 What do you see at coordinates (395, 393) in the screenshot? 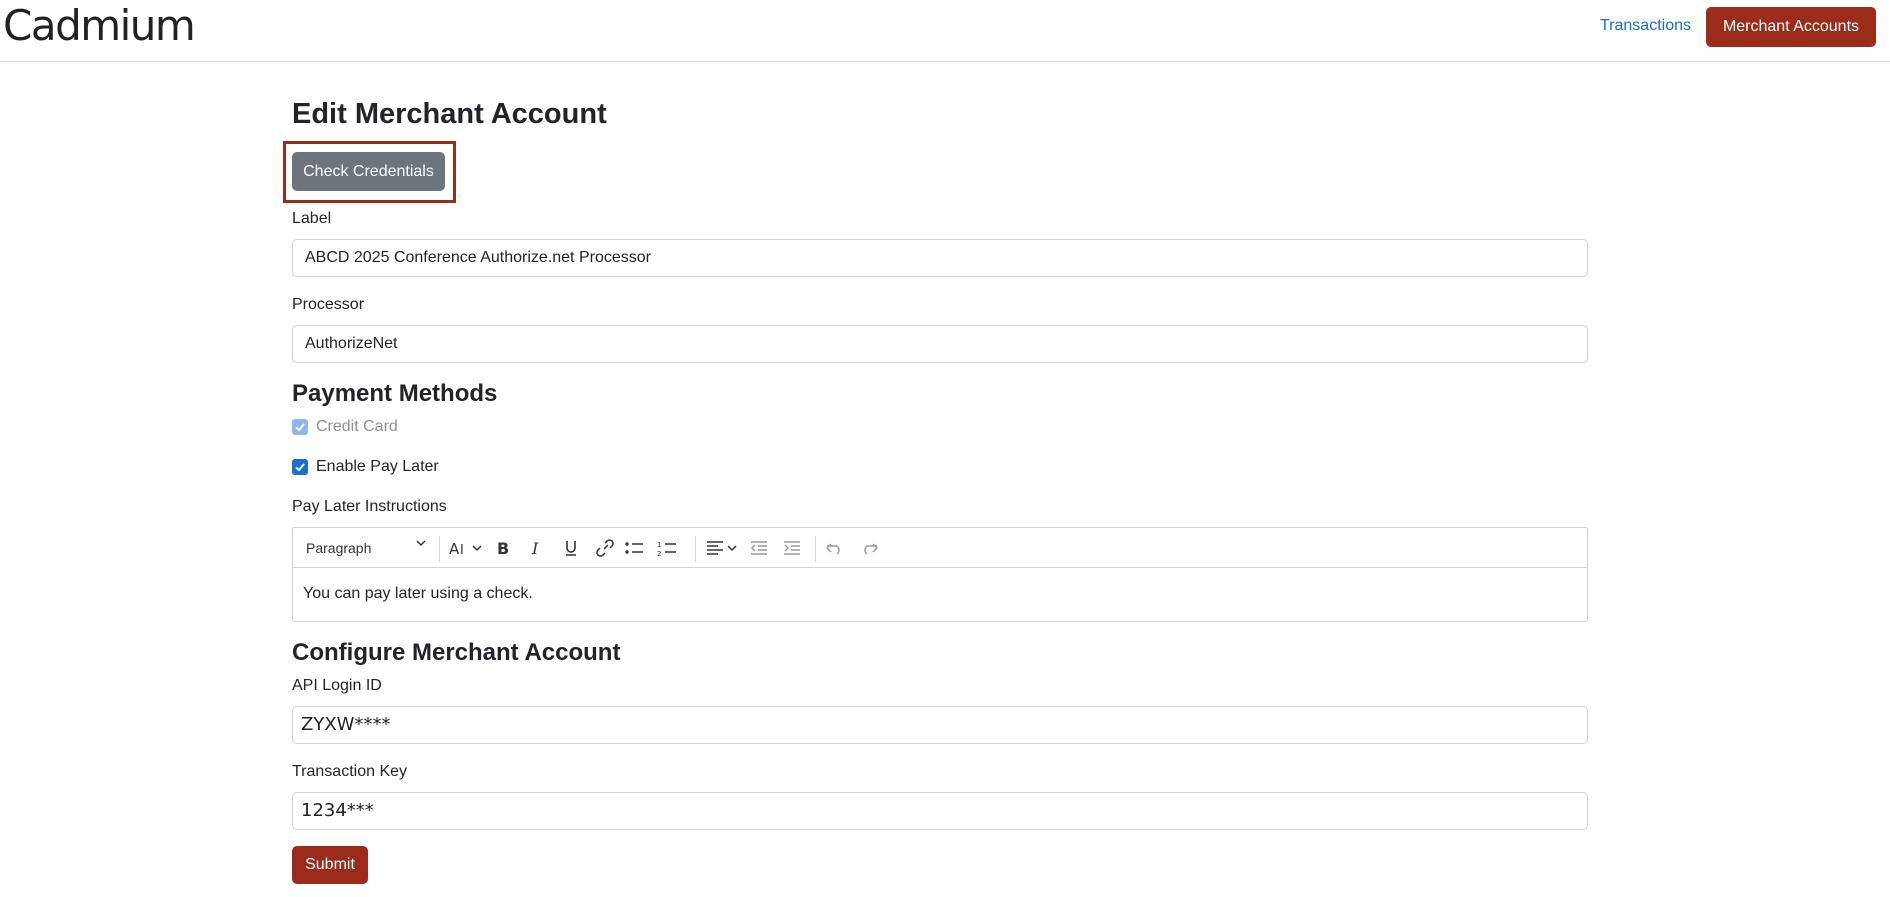
I see `payment-methods-heading: Payment Methods` at bounding box center [395, 393].